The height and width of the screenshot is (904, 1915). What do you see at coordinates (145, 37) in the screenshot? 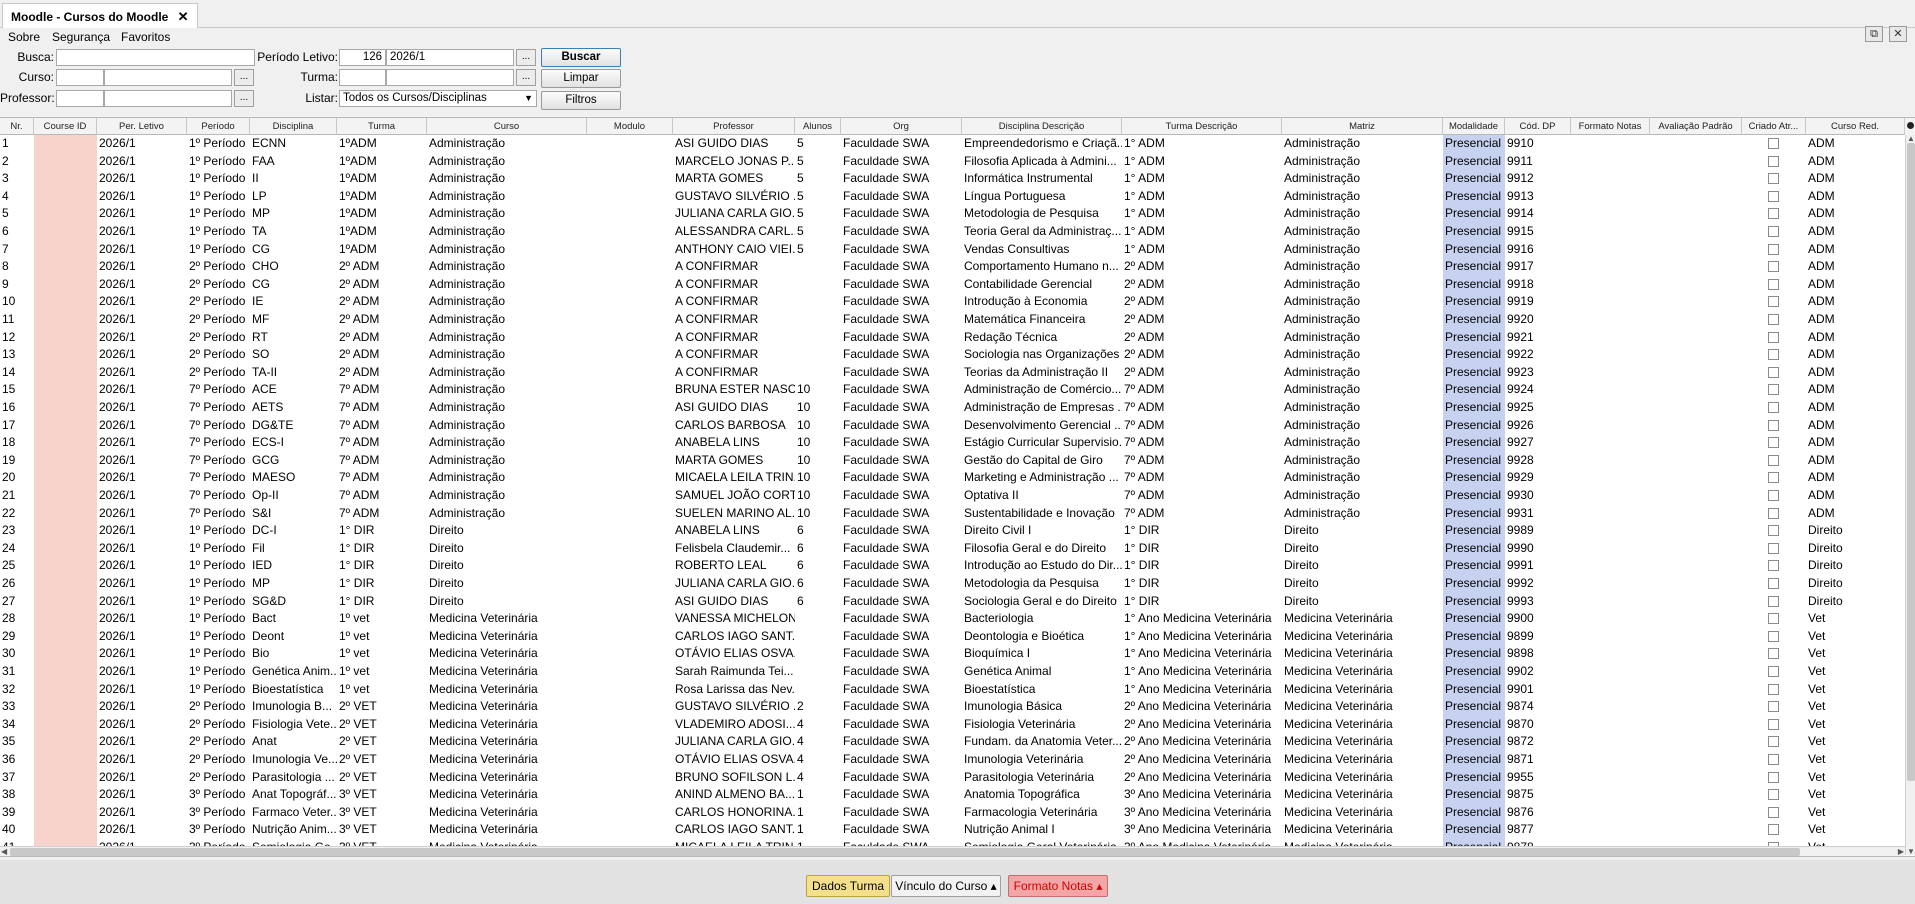
I see `menu-favoritos: Favoritos` at bounding box center [145, 37].